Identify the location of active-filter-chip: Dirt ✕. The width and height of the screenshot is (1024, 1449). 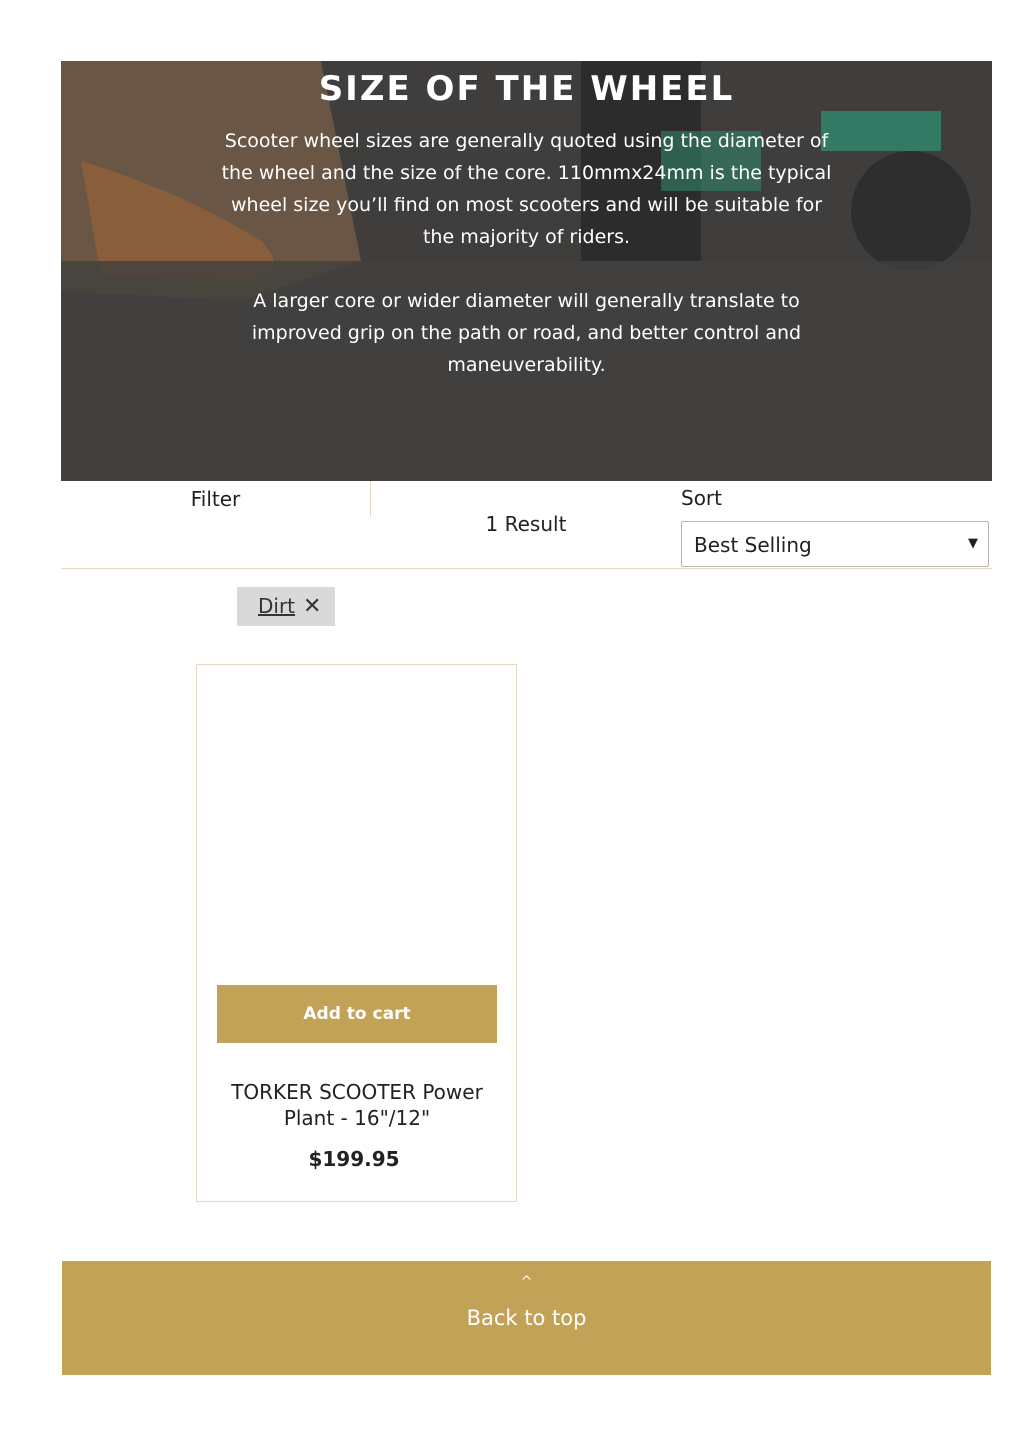
(286, 606).